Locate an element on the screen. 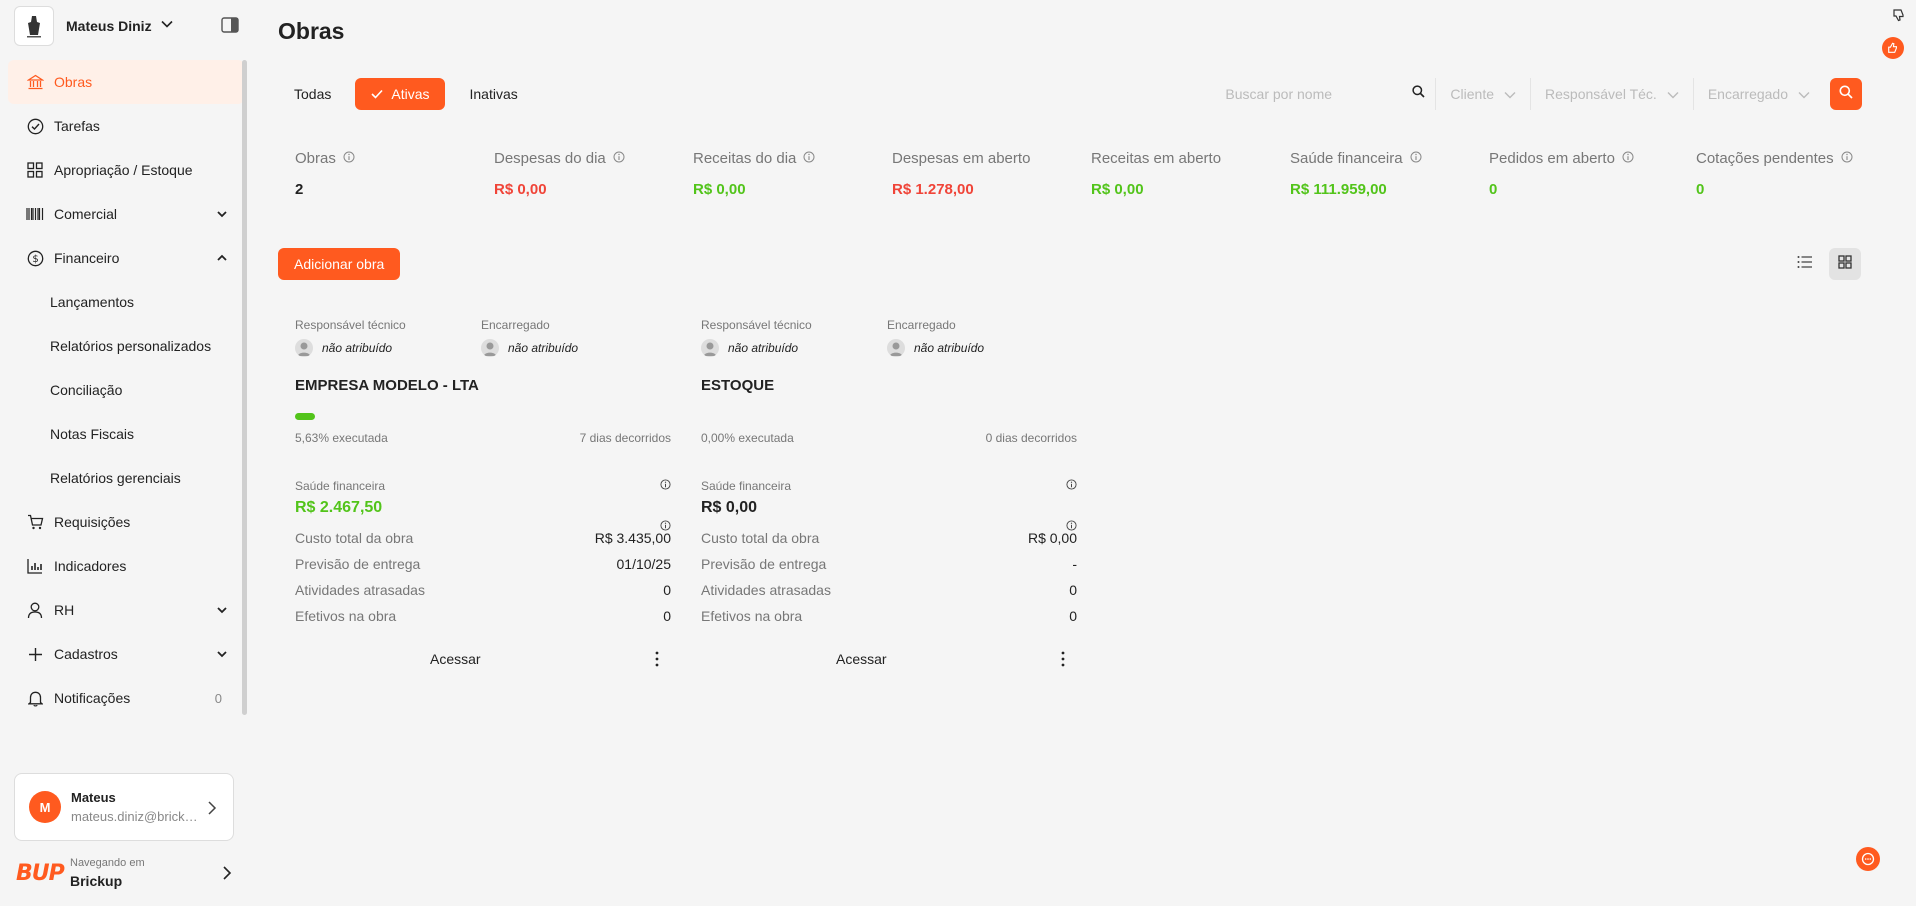  bell-icon is located at coordinates (35, 698).